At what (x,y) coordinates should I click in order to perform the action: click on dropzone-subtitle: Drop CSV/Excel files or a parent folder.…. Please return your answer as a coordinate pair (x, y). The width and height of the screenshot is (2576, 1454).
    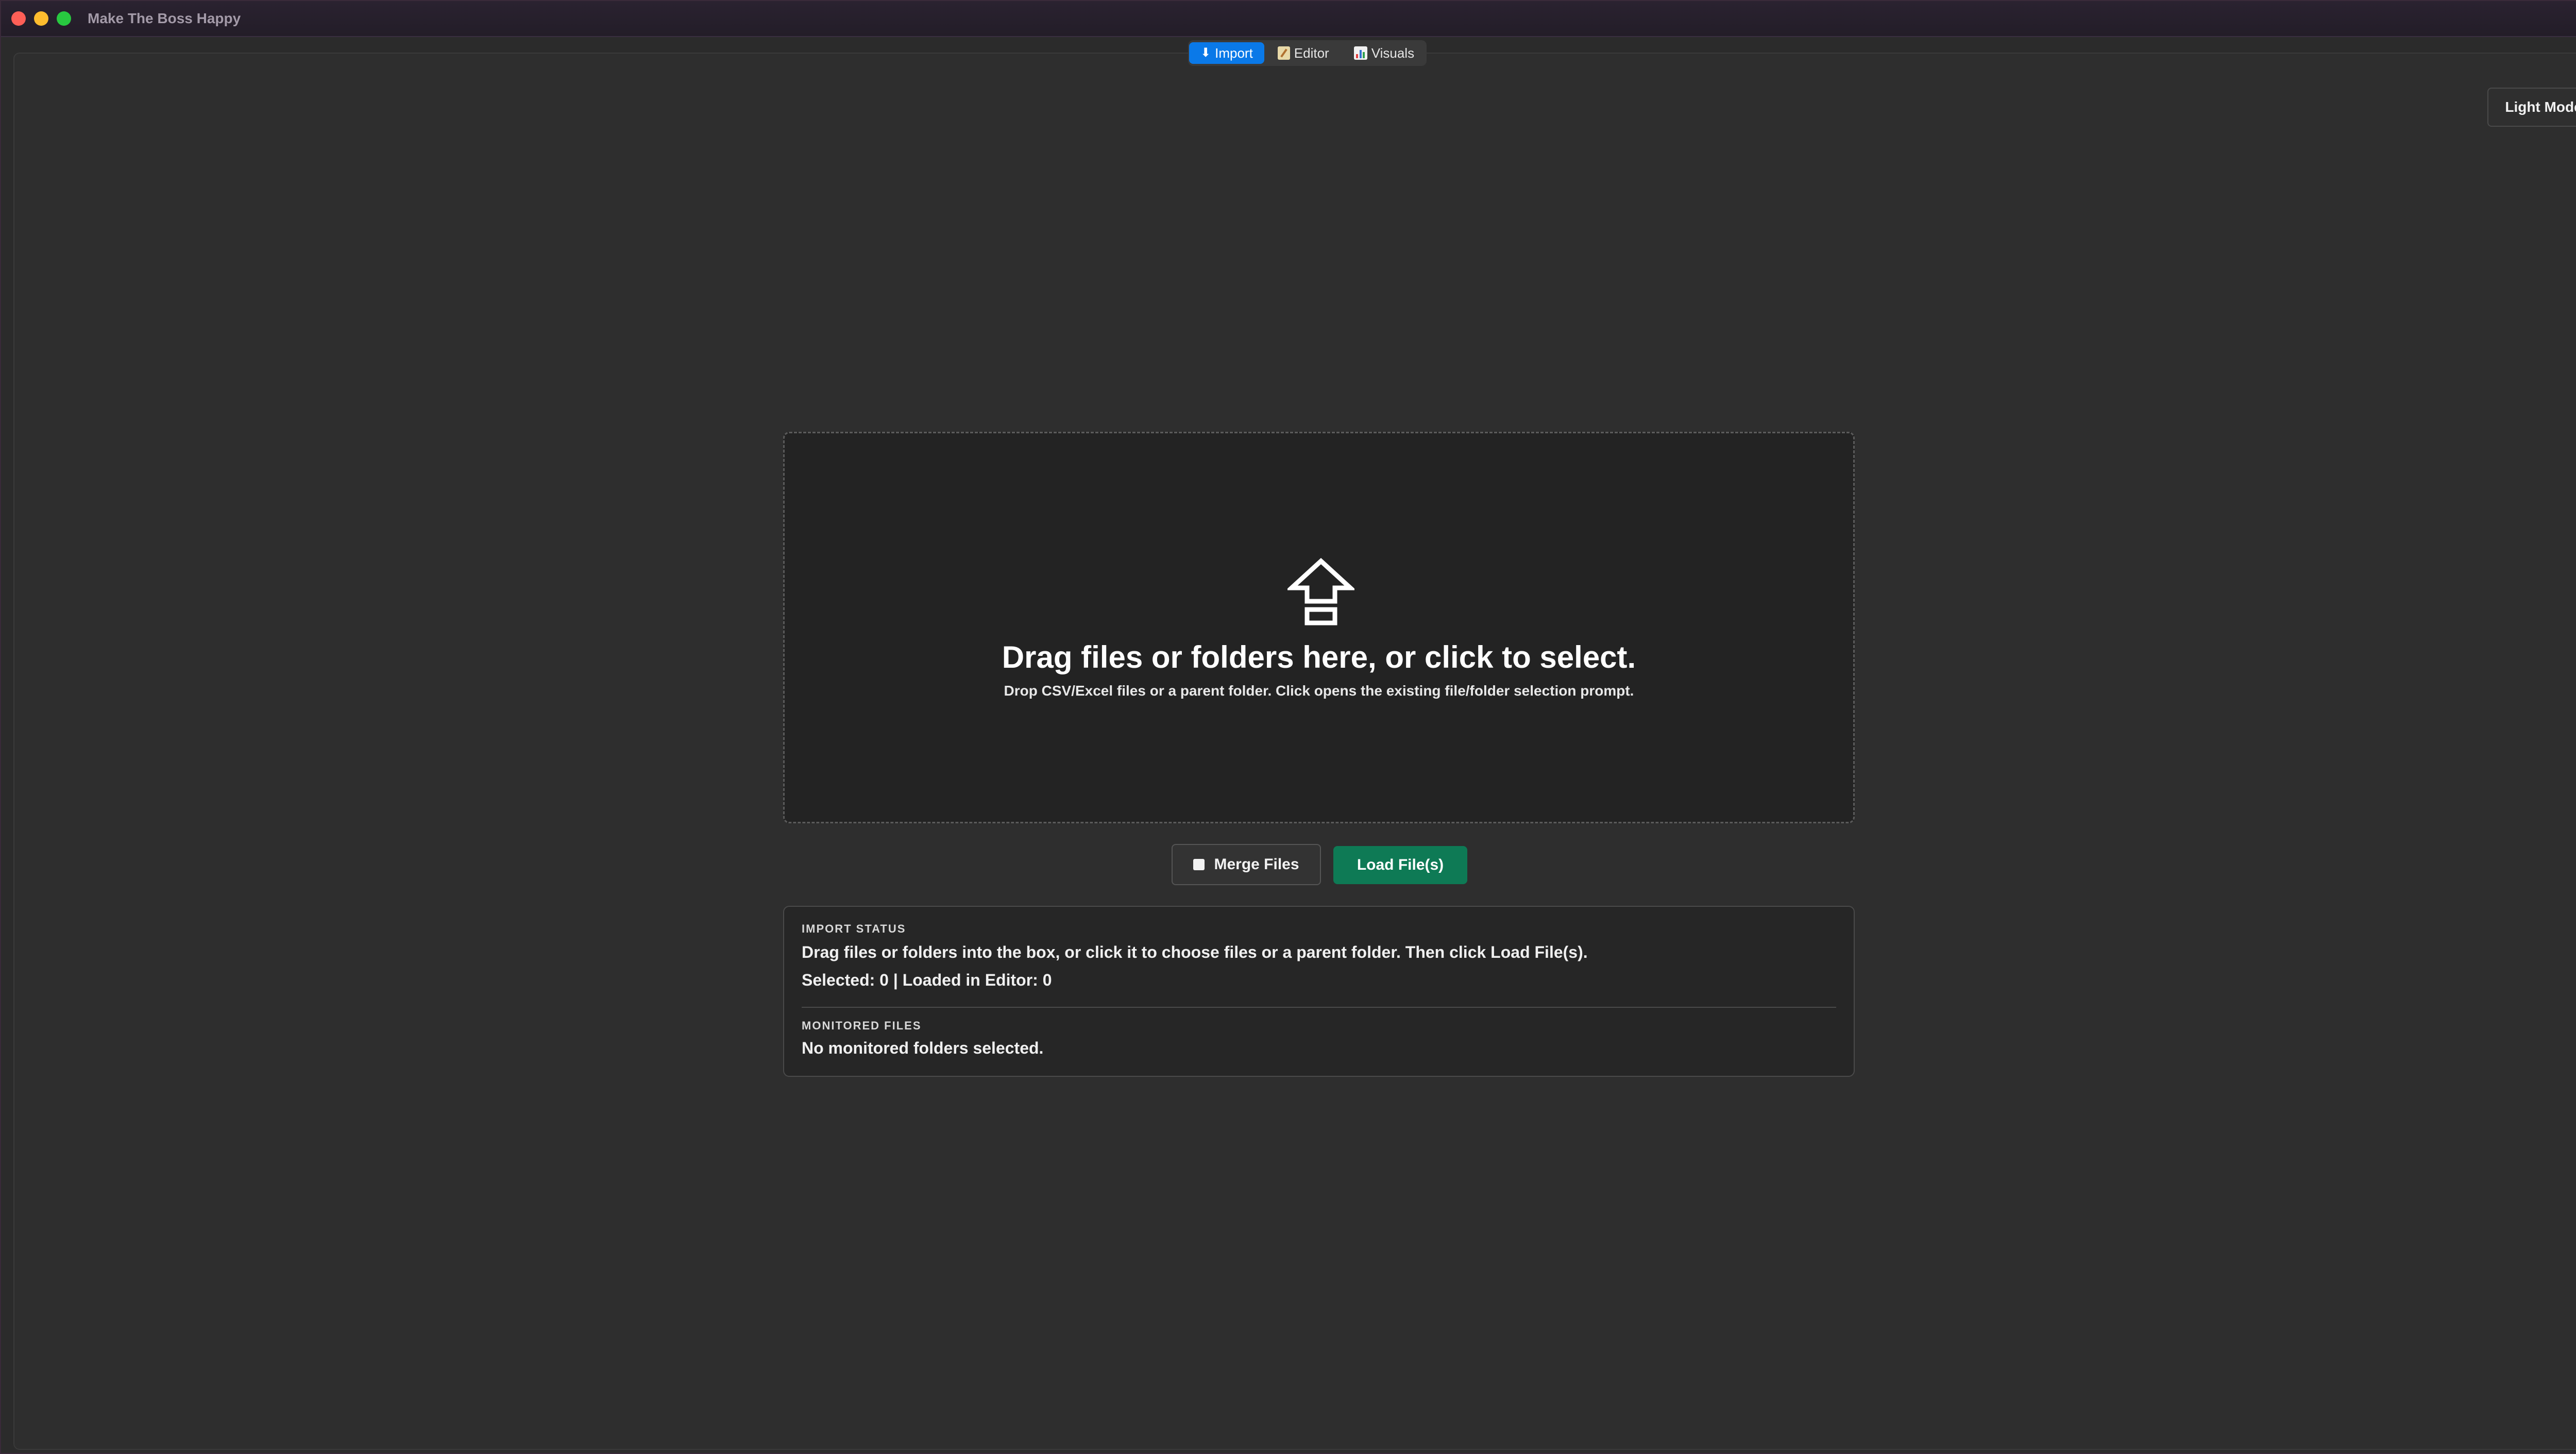
    Looking at the image, I should click on (1319, 691).